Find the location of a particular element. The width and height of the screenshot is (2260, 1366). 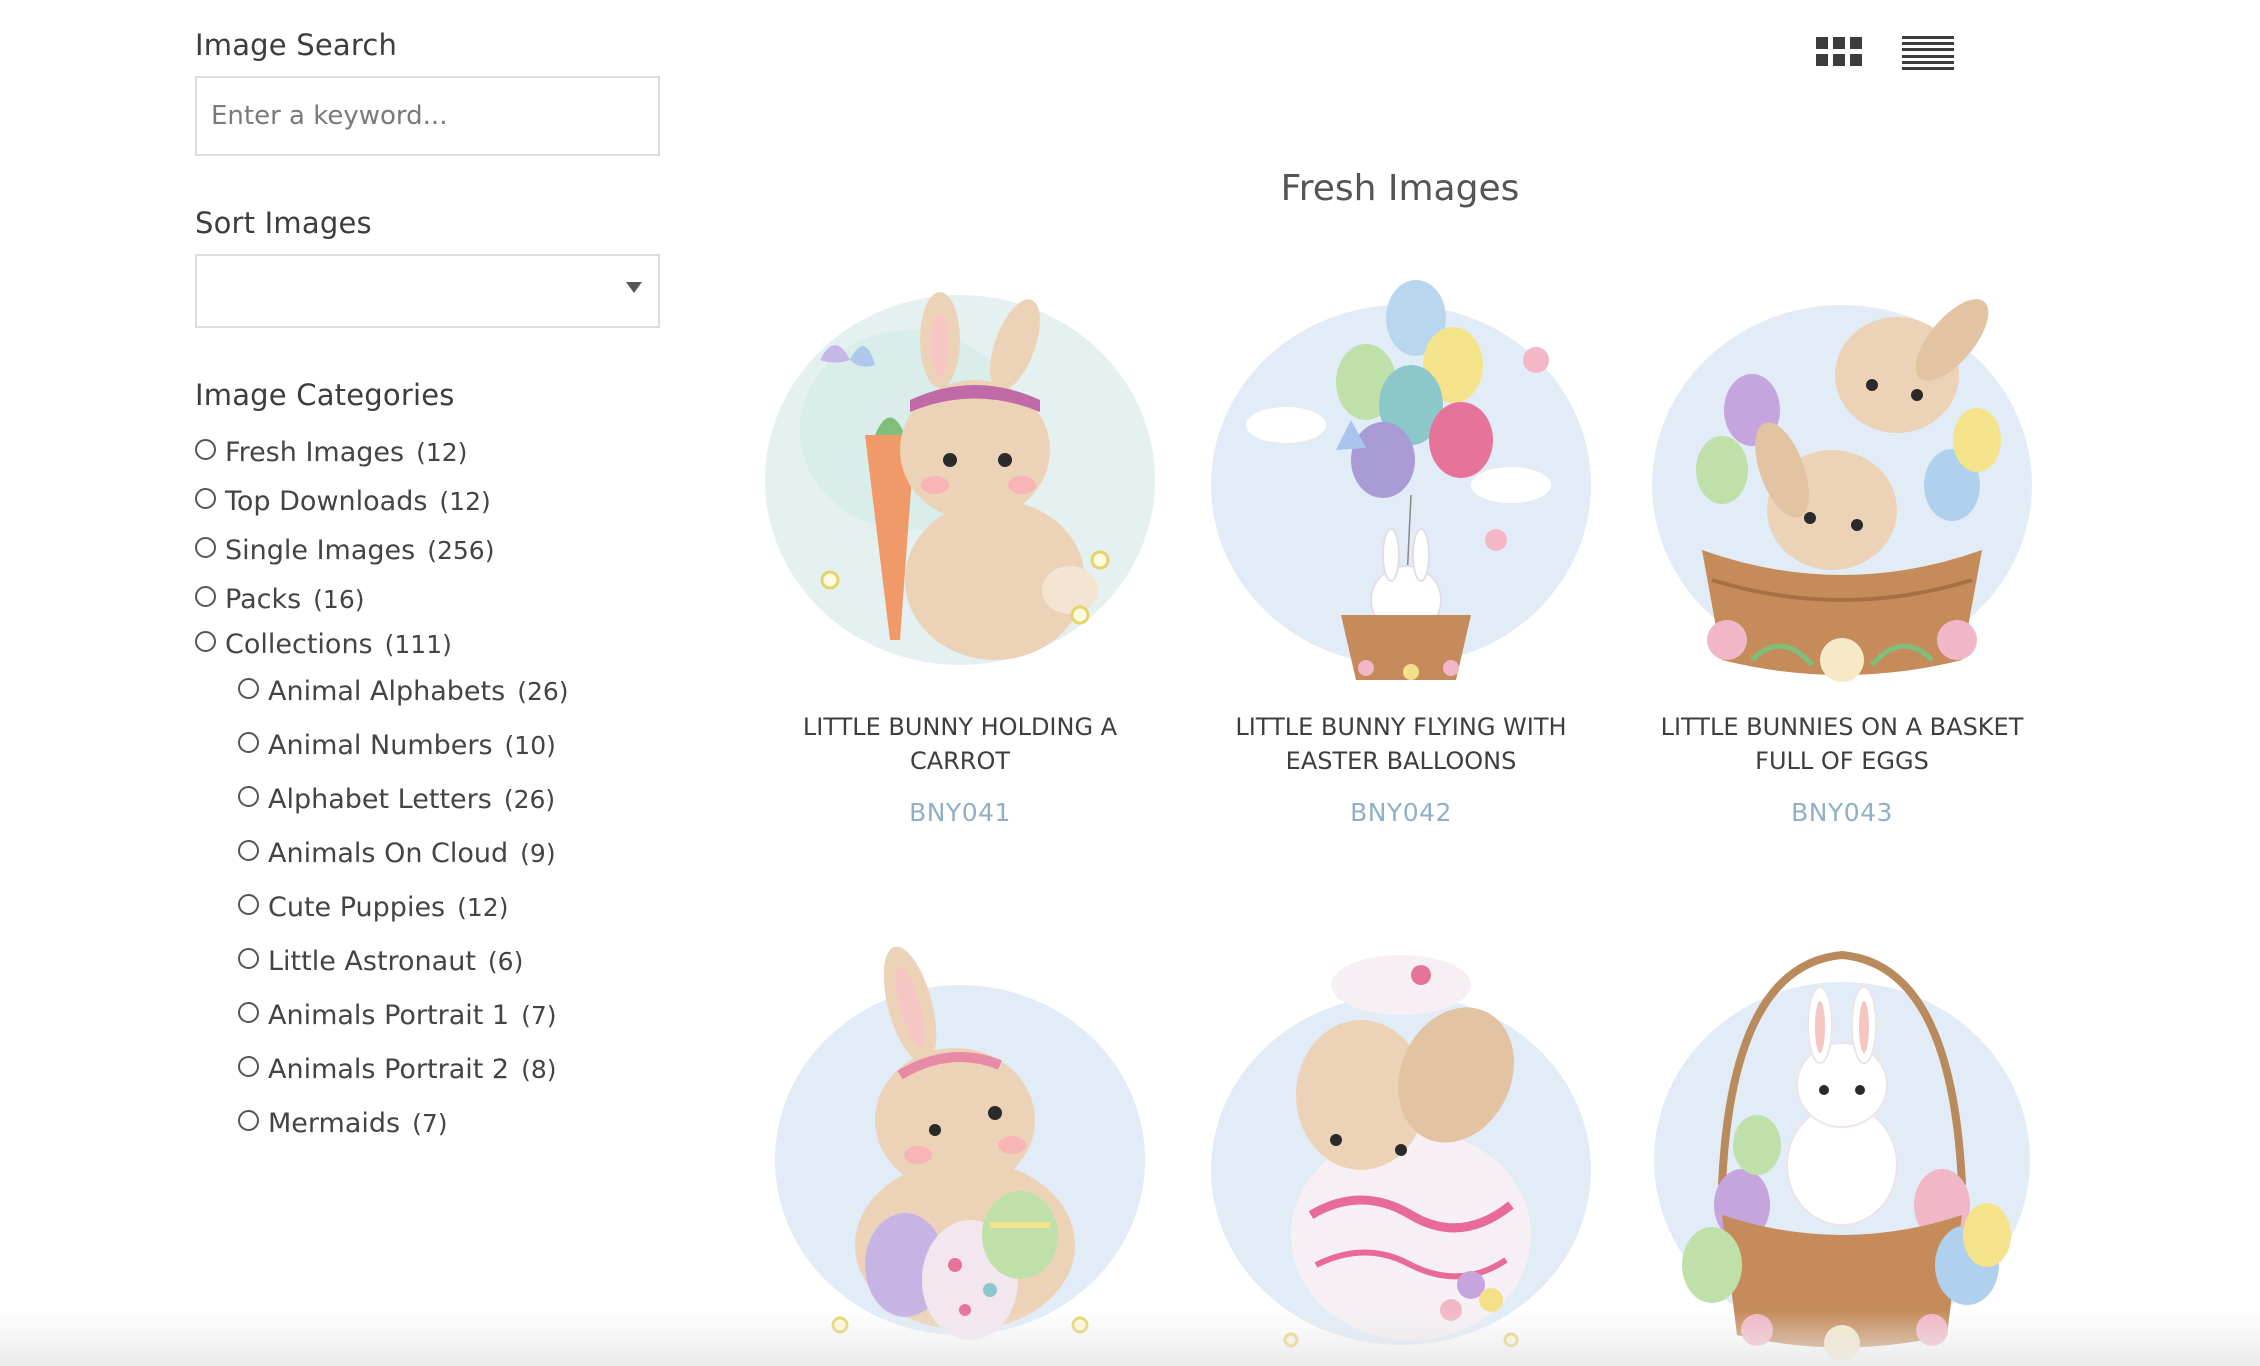

image-code-link: BNY043 is located at coordinates (1842, 812).